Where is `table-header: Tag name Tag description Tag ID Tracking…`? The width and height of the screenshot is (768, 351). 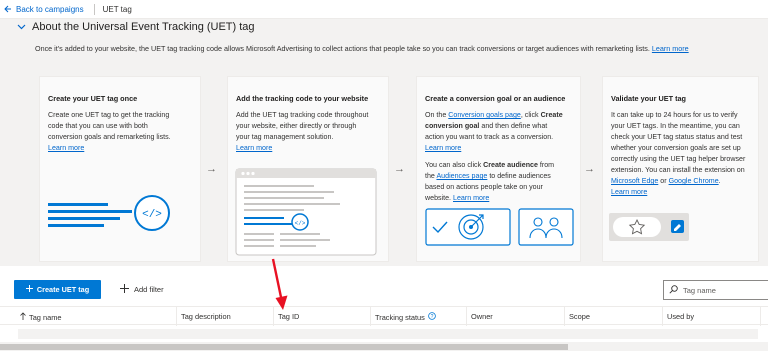
table-header: Tag name Tag description Tag ID Tracking… is located at coordinates (384, 316).